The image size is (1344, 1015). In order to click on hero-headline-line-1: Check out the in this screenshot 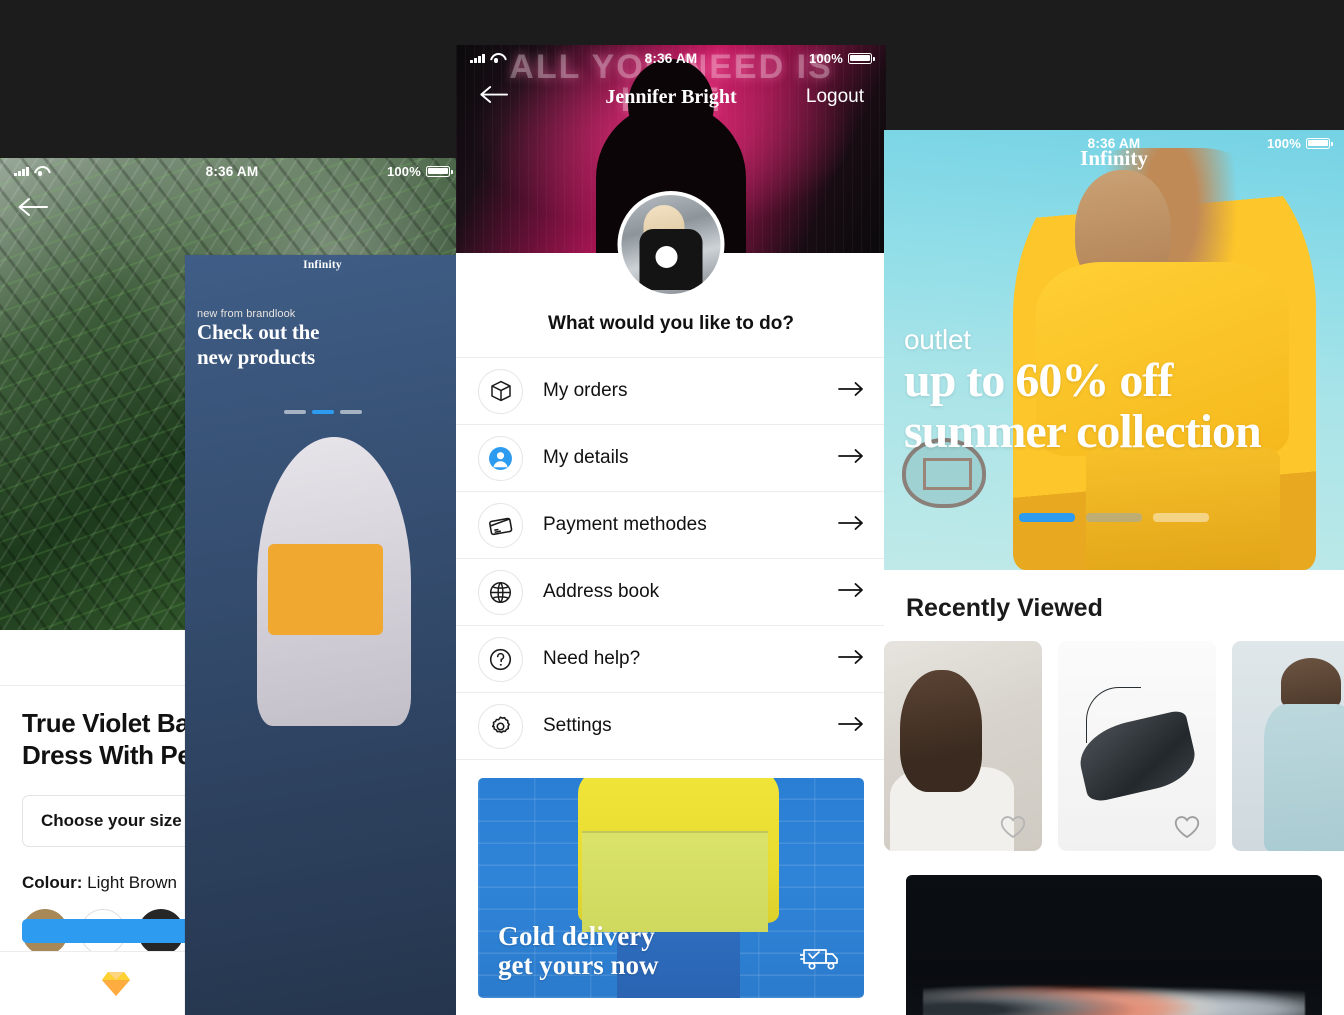, I will do `click(258, 332)`.